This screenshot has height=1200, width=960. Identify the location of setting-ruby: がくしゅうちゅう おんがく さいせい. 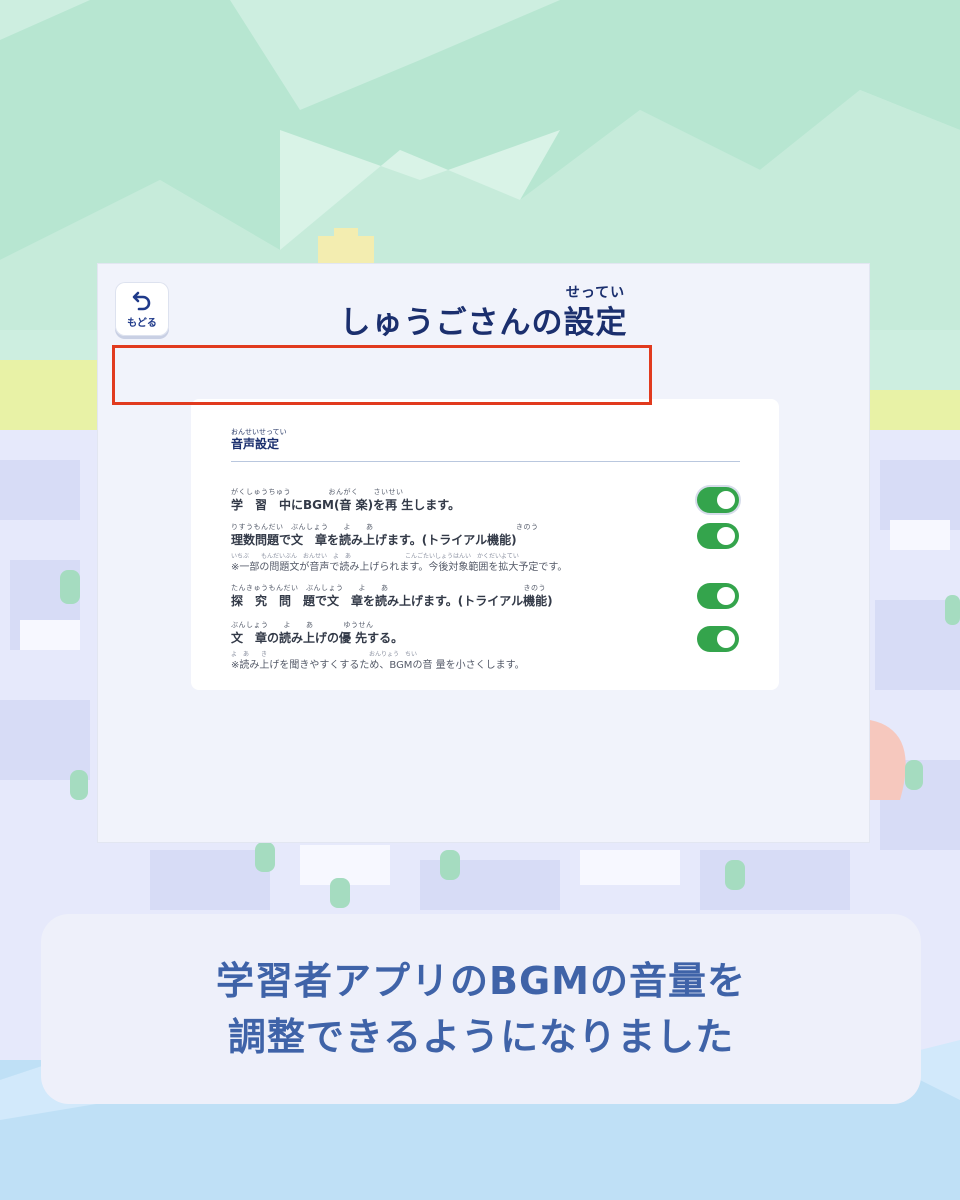
(317, 492).